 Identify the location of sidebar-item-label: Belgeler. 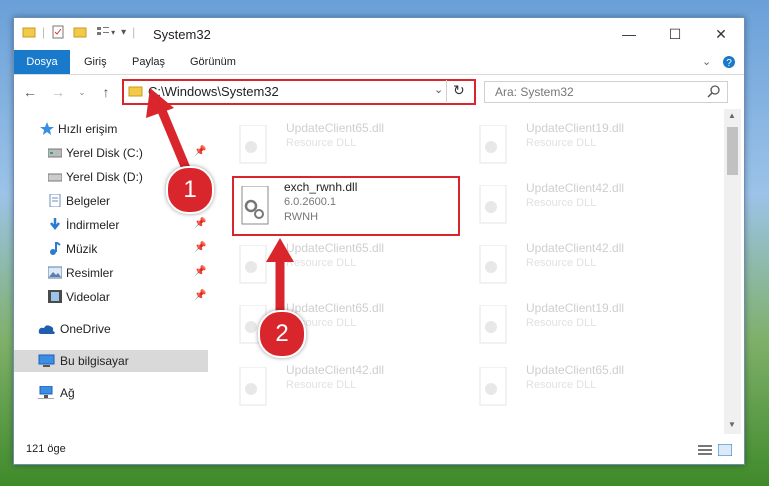
(88, 201).